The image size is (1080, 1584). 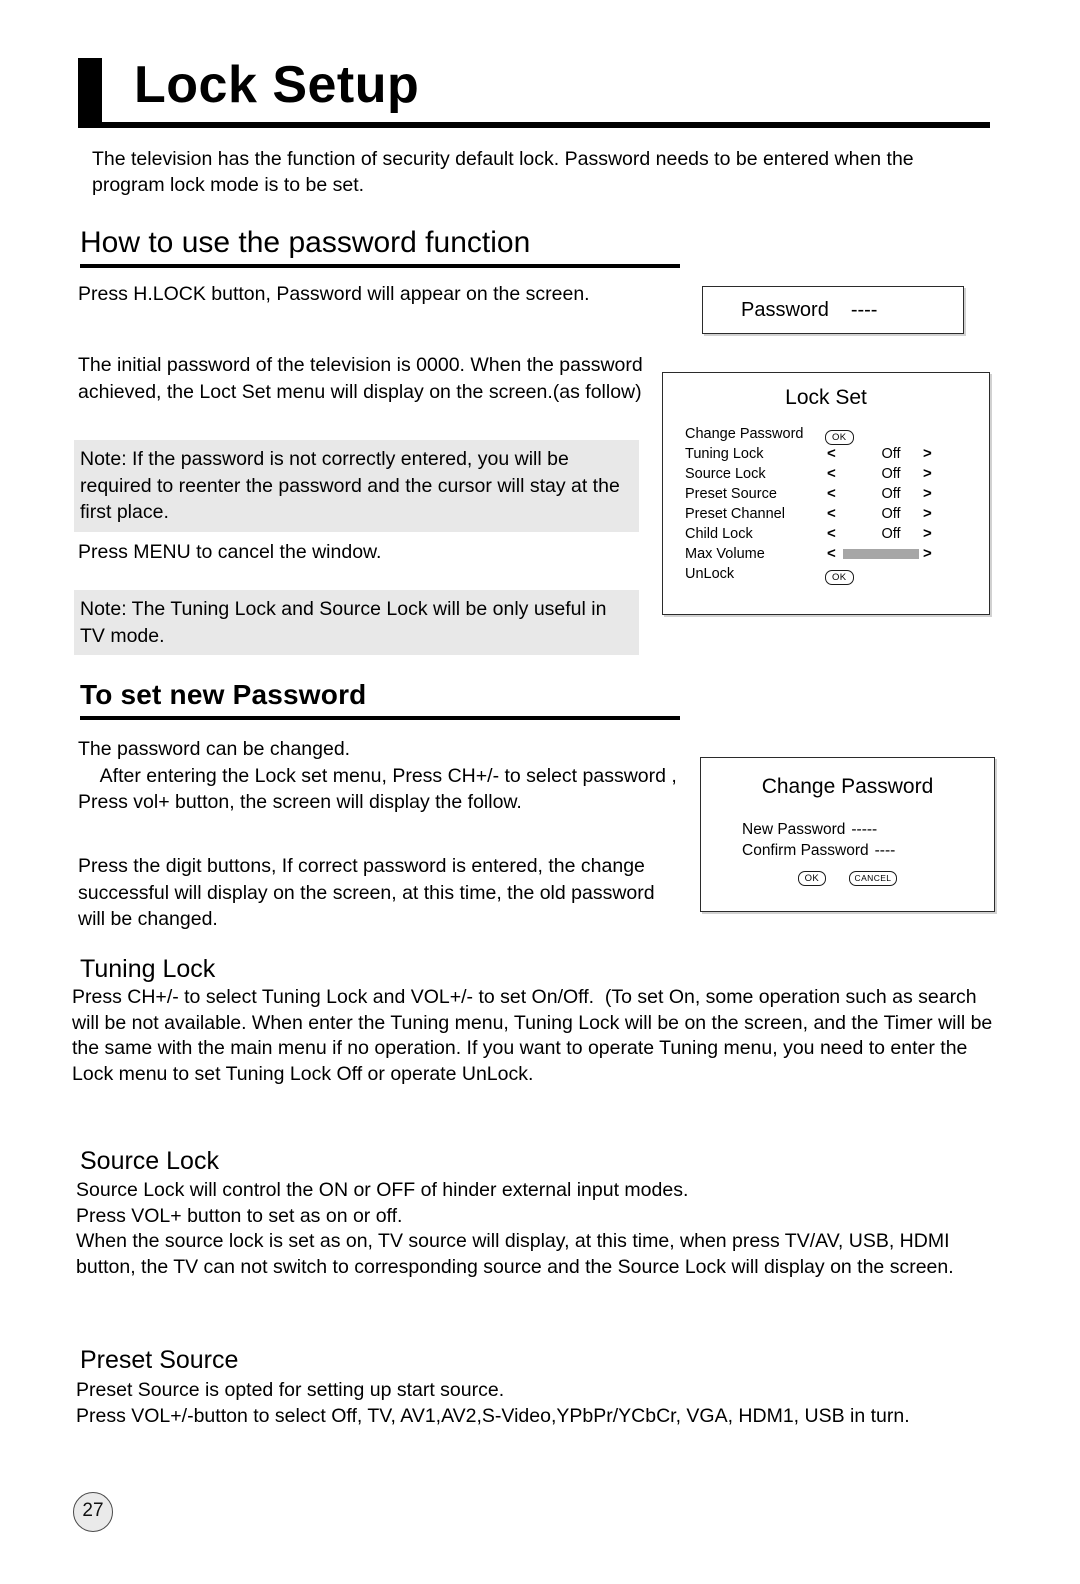 What do you see at coordinates (710, 574) in the screenshot?
I see `osd-lock-set-row-label: UnLock` at bounding box center [710, 574].